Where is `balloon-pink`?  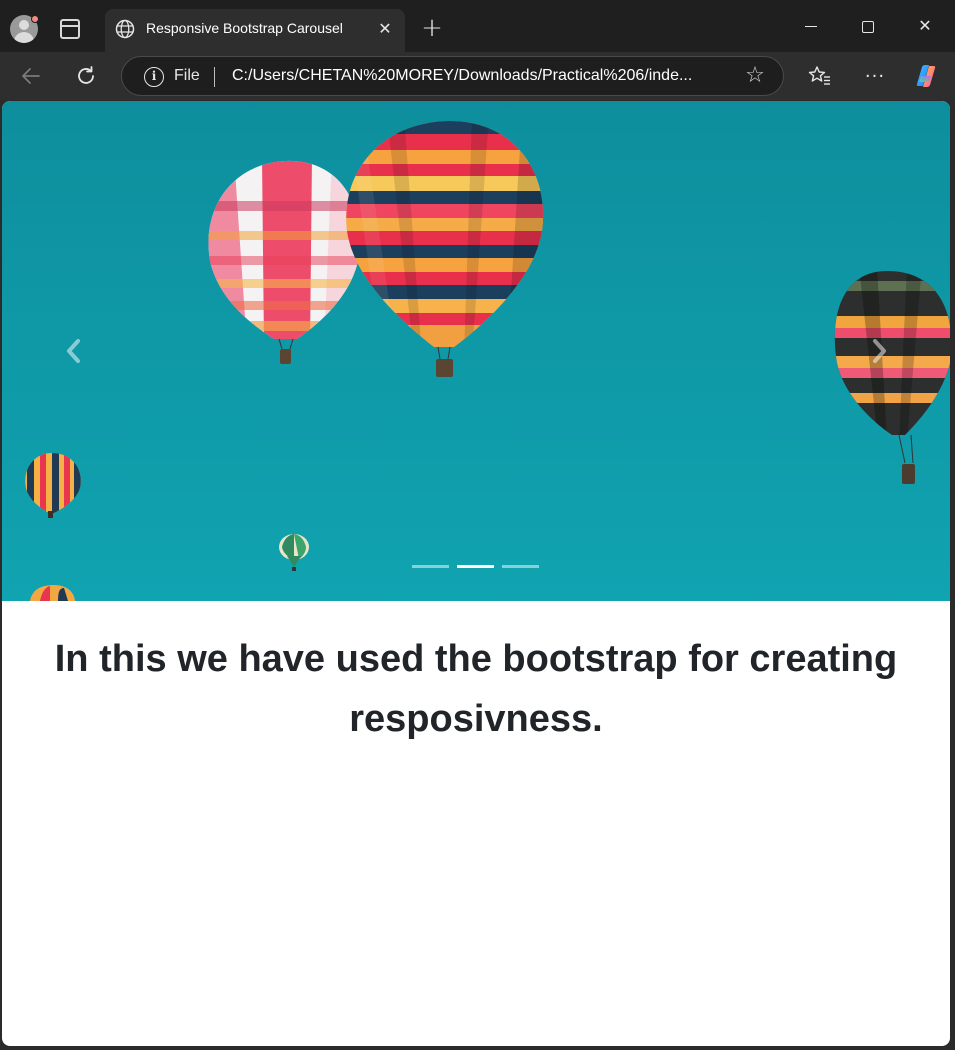 balloon-pink is located at coordinates (284, 249).